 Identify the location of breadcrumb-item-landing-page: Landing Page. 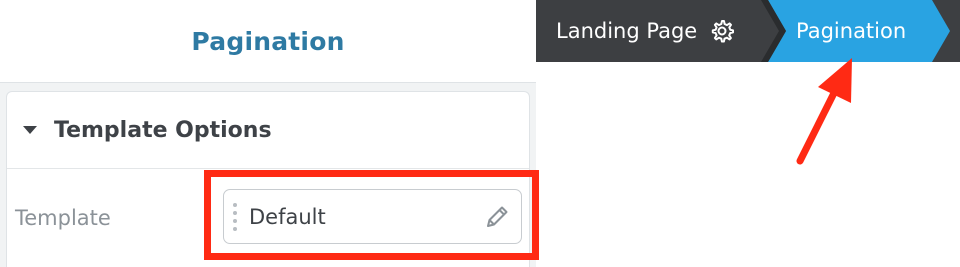
(645, 31).